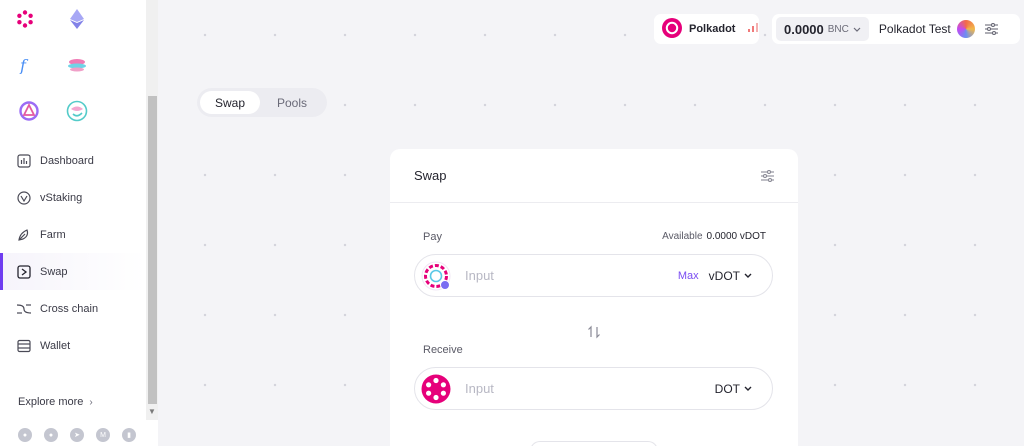  Describe the element at coordinates (77, 19) in the screenshot. I see `ethereum-icon` at that location.